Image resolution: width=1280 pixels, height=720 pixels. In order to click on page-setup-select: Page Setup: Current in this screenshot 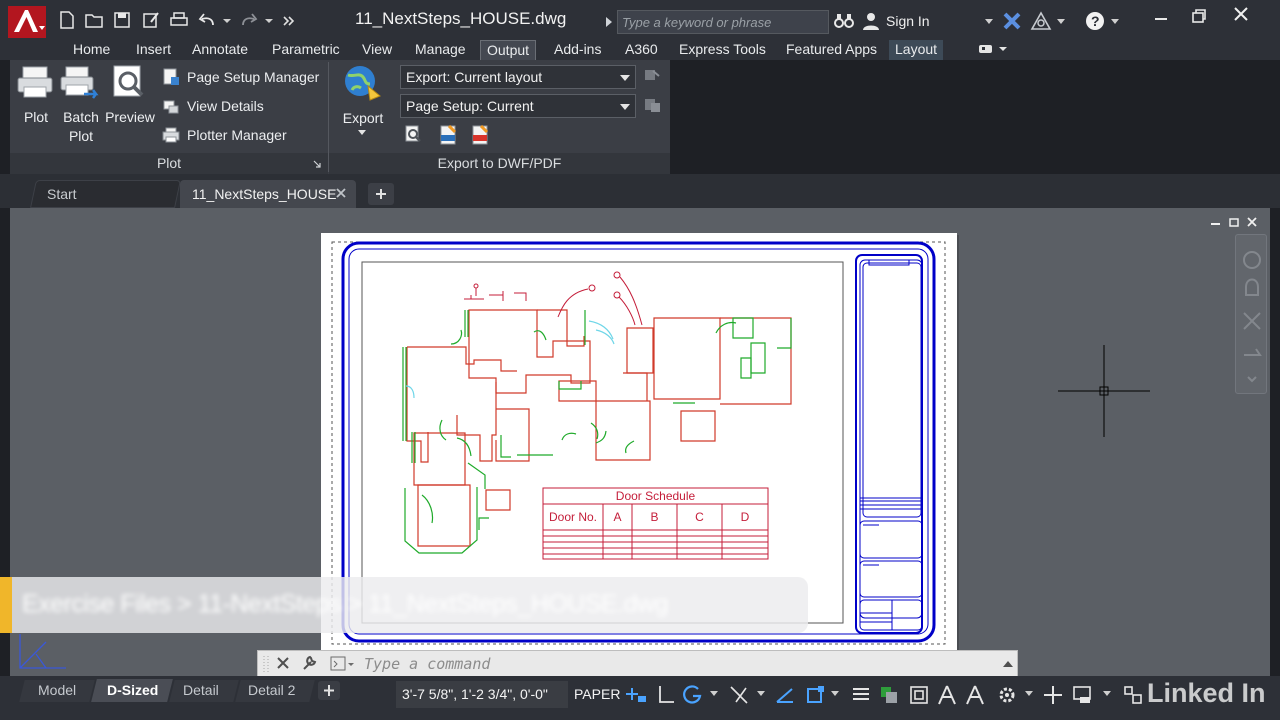, I will do `click(518, 106)`.